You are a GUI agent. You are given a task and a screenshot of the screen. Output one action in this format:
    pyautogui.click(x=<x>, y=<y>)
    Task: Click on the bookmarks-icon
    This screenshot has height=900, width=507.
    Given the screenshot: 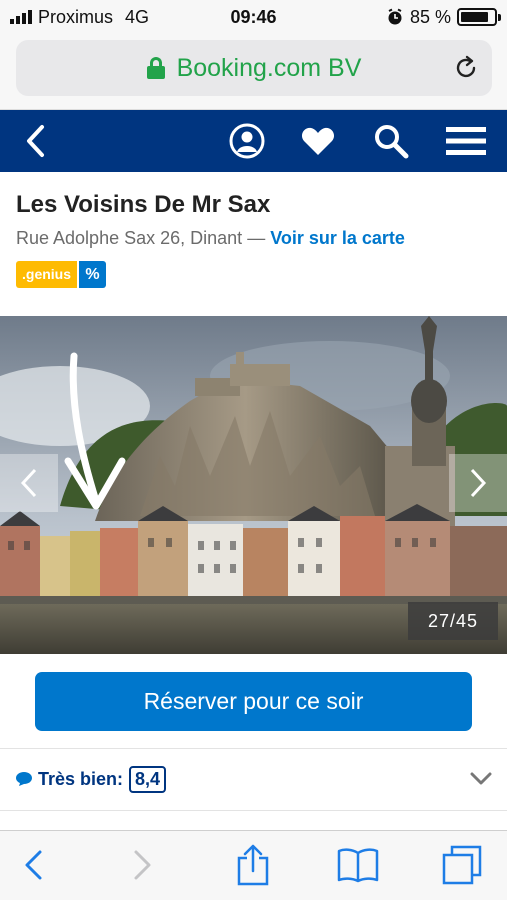 What is the action you would take?
    pyautogui.click(x=358, y=865)
    